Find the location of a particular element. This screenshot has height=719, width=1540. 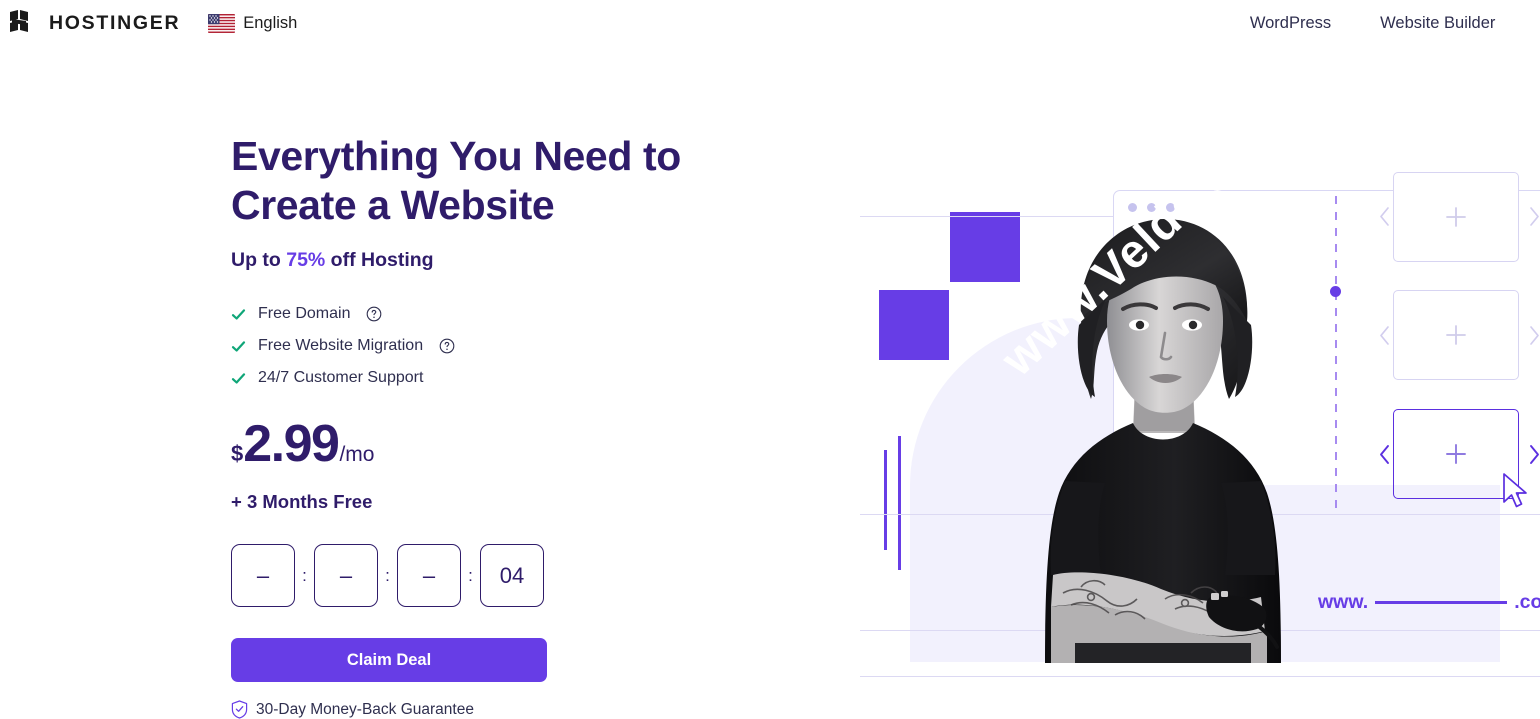

list-item: Free Website Migration is located at coordinates (511, 346).